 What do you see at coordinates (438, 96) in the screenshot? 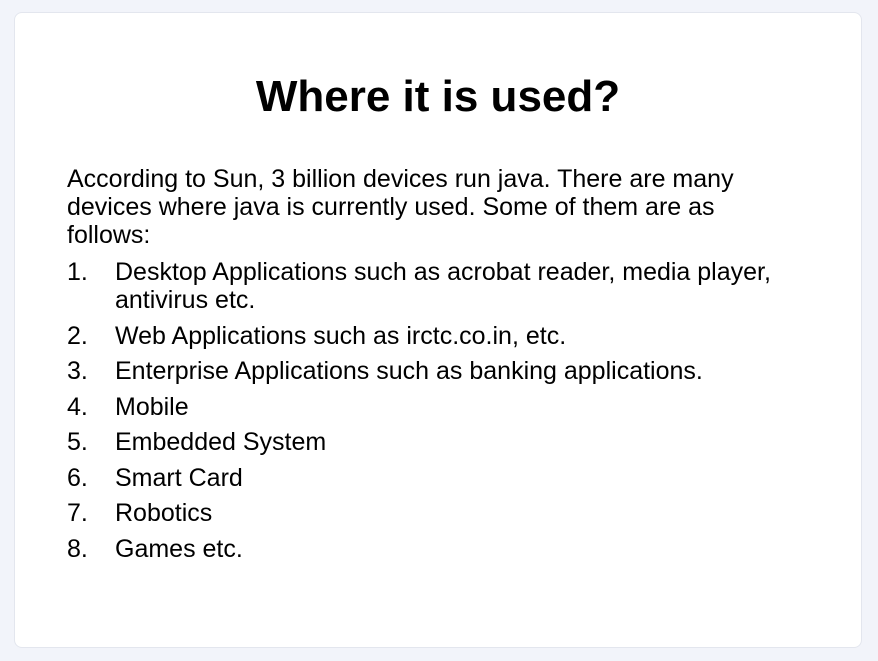
I see `slide-title: Where it is used?` at bounding box center [438, 96].